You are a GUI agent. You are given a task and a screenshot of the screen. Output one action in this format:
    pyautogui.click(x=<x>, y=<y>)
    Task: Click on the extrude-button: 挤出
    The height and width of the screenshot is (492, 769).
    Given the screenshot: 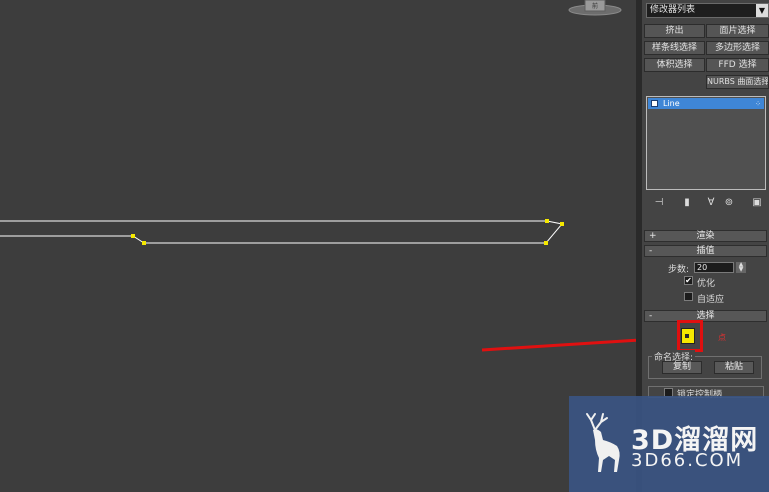 What is the action you would take?
    pyautogui.click(x=674, y=31)
    